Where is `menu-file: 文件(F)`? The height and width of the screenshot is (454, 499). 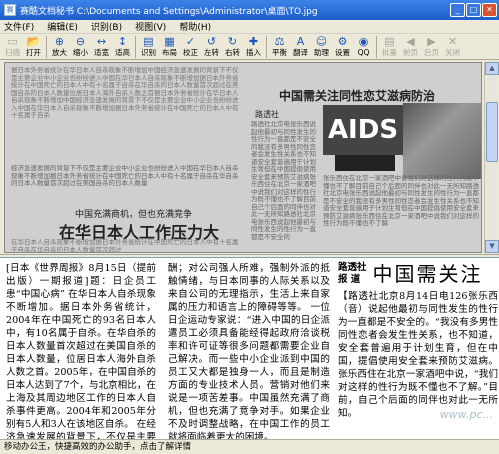 menu-file: 文件(F) is located at coordinates (19, 26).